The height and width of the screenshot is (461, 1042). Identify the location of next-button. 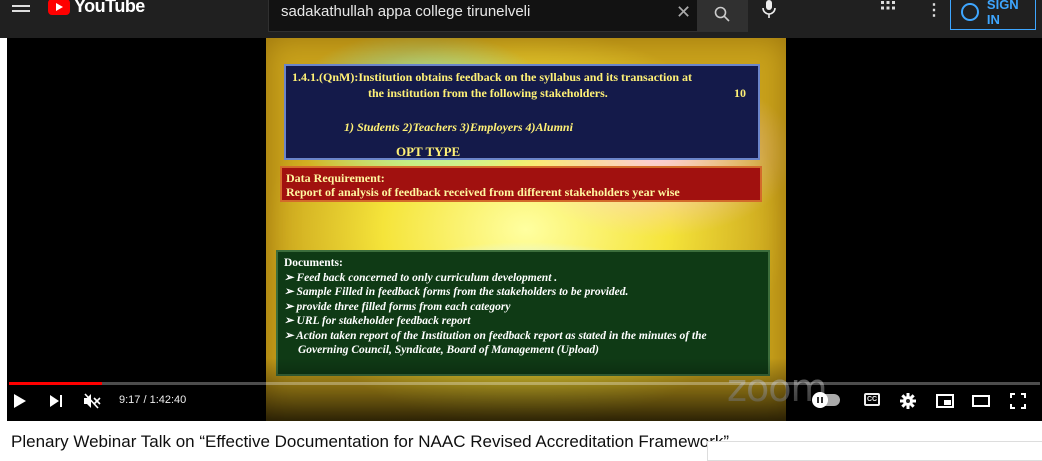
(56, 401).